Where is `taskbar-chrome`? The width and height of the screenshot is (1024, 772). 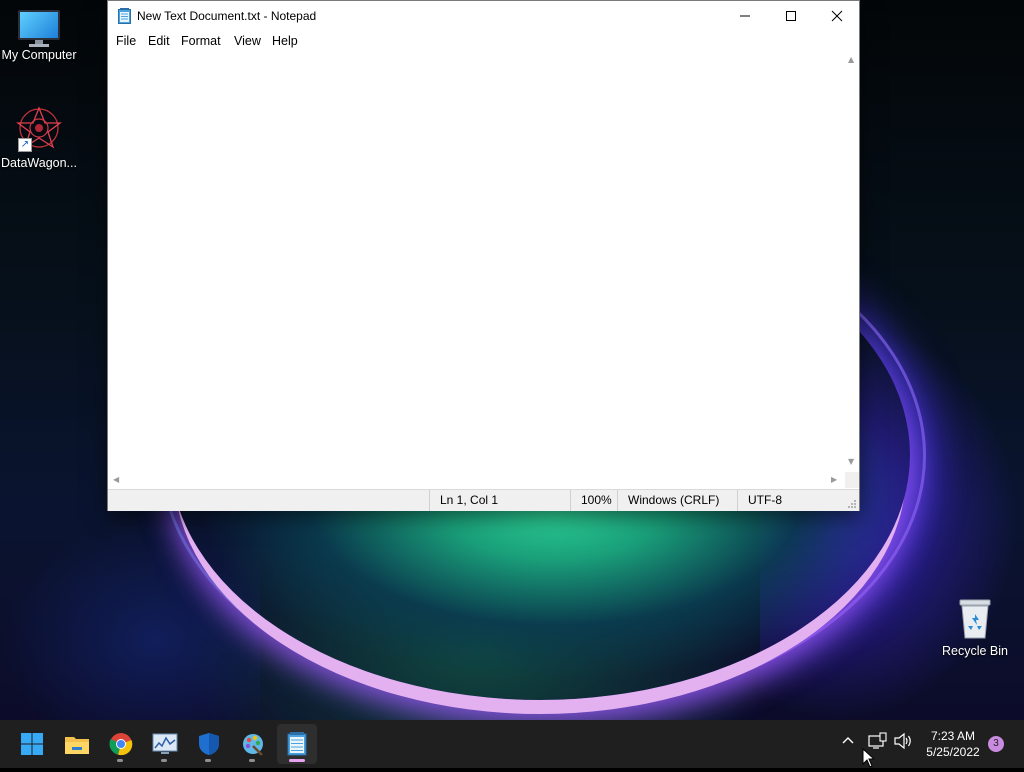 taskbar-chrome is located at coordinates (121, 744).